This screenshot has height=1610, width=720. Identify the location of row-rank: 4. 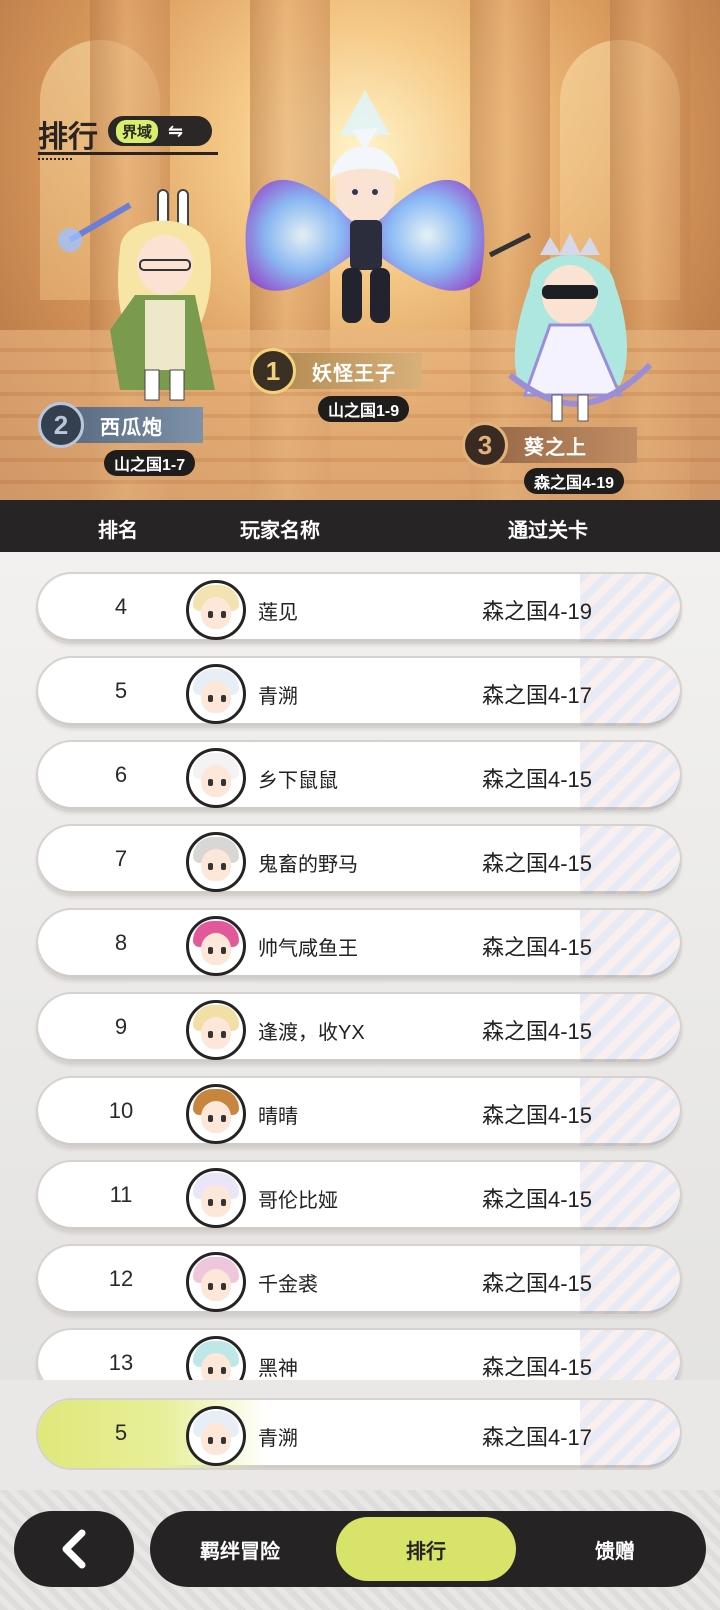
(121, 606).